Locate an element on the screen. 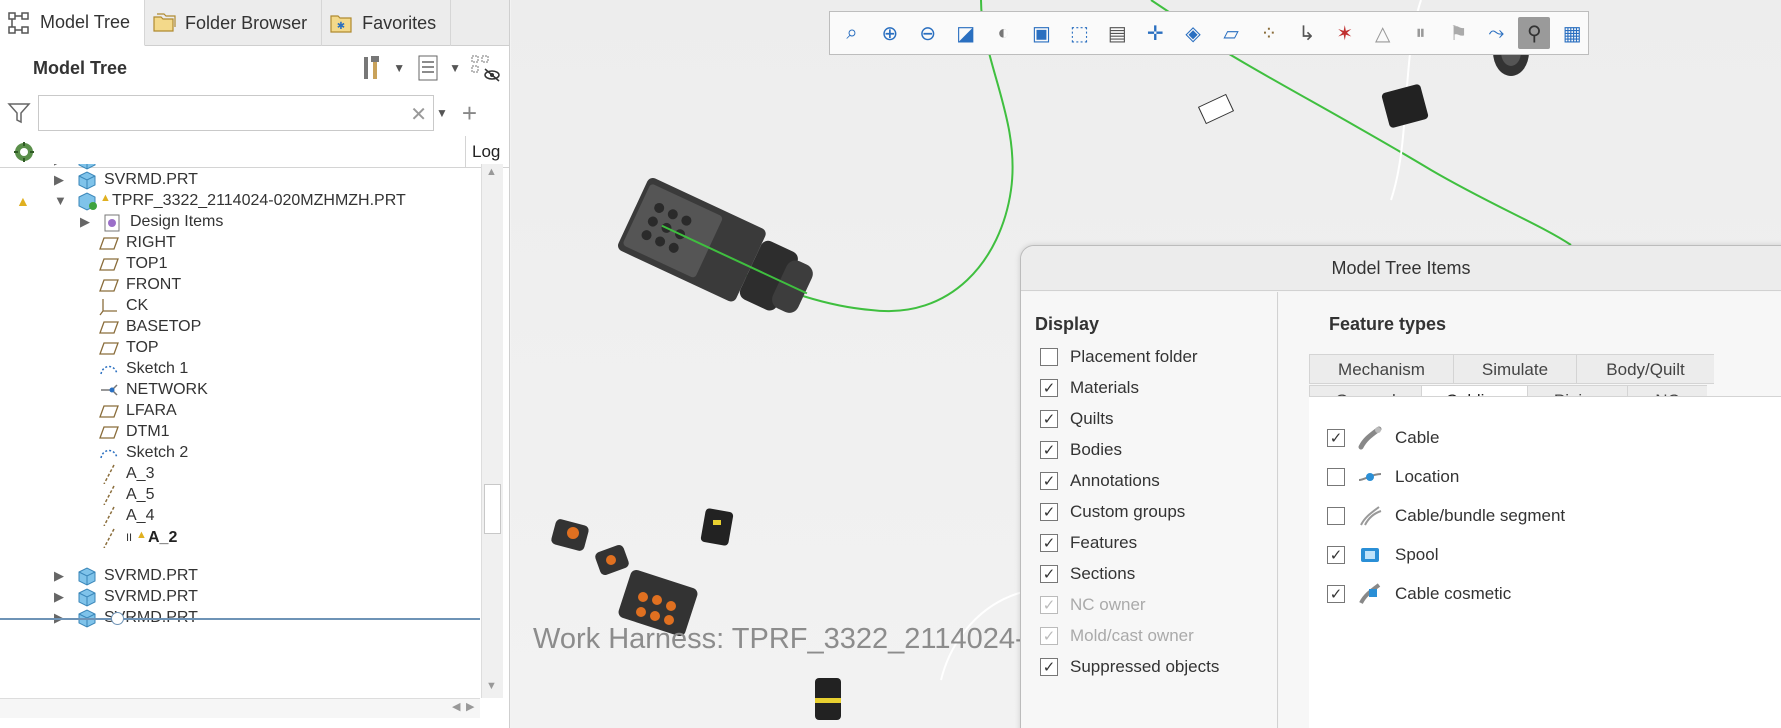 This screenshot has height=728, width=1781. feature-type-option: ✓ Cable cosmetic is located at coordinates (1419, 594).